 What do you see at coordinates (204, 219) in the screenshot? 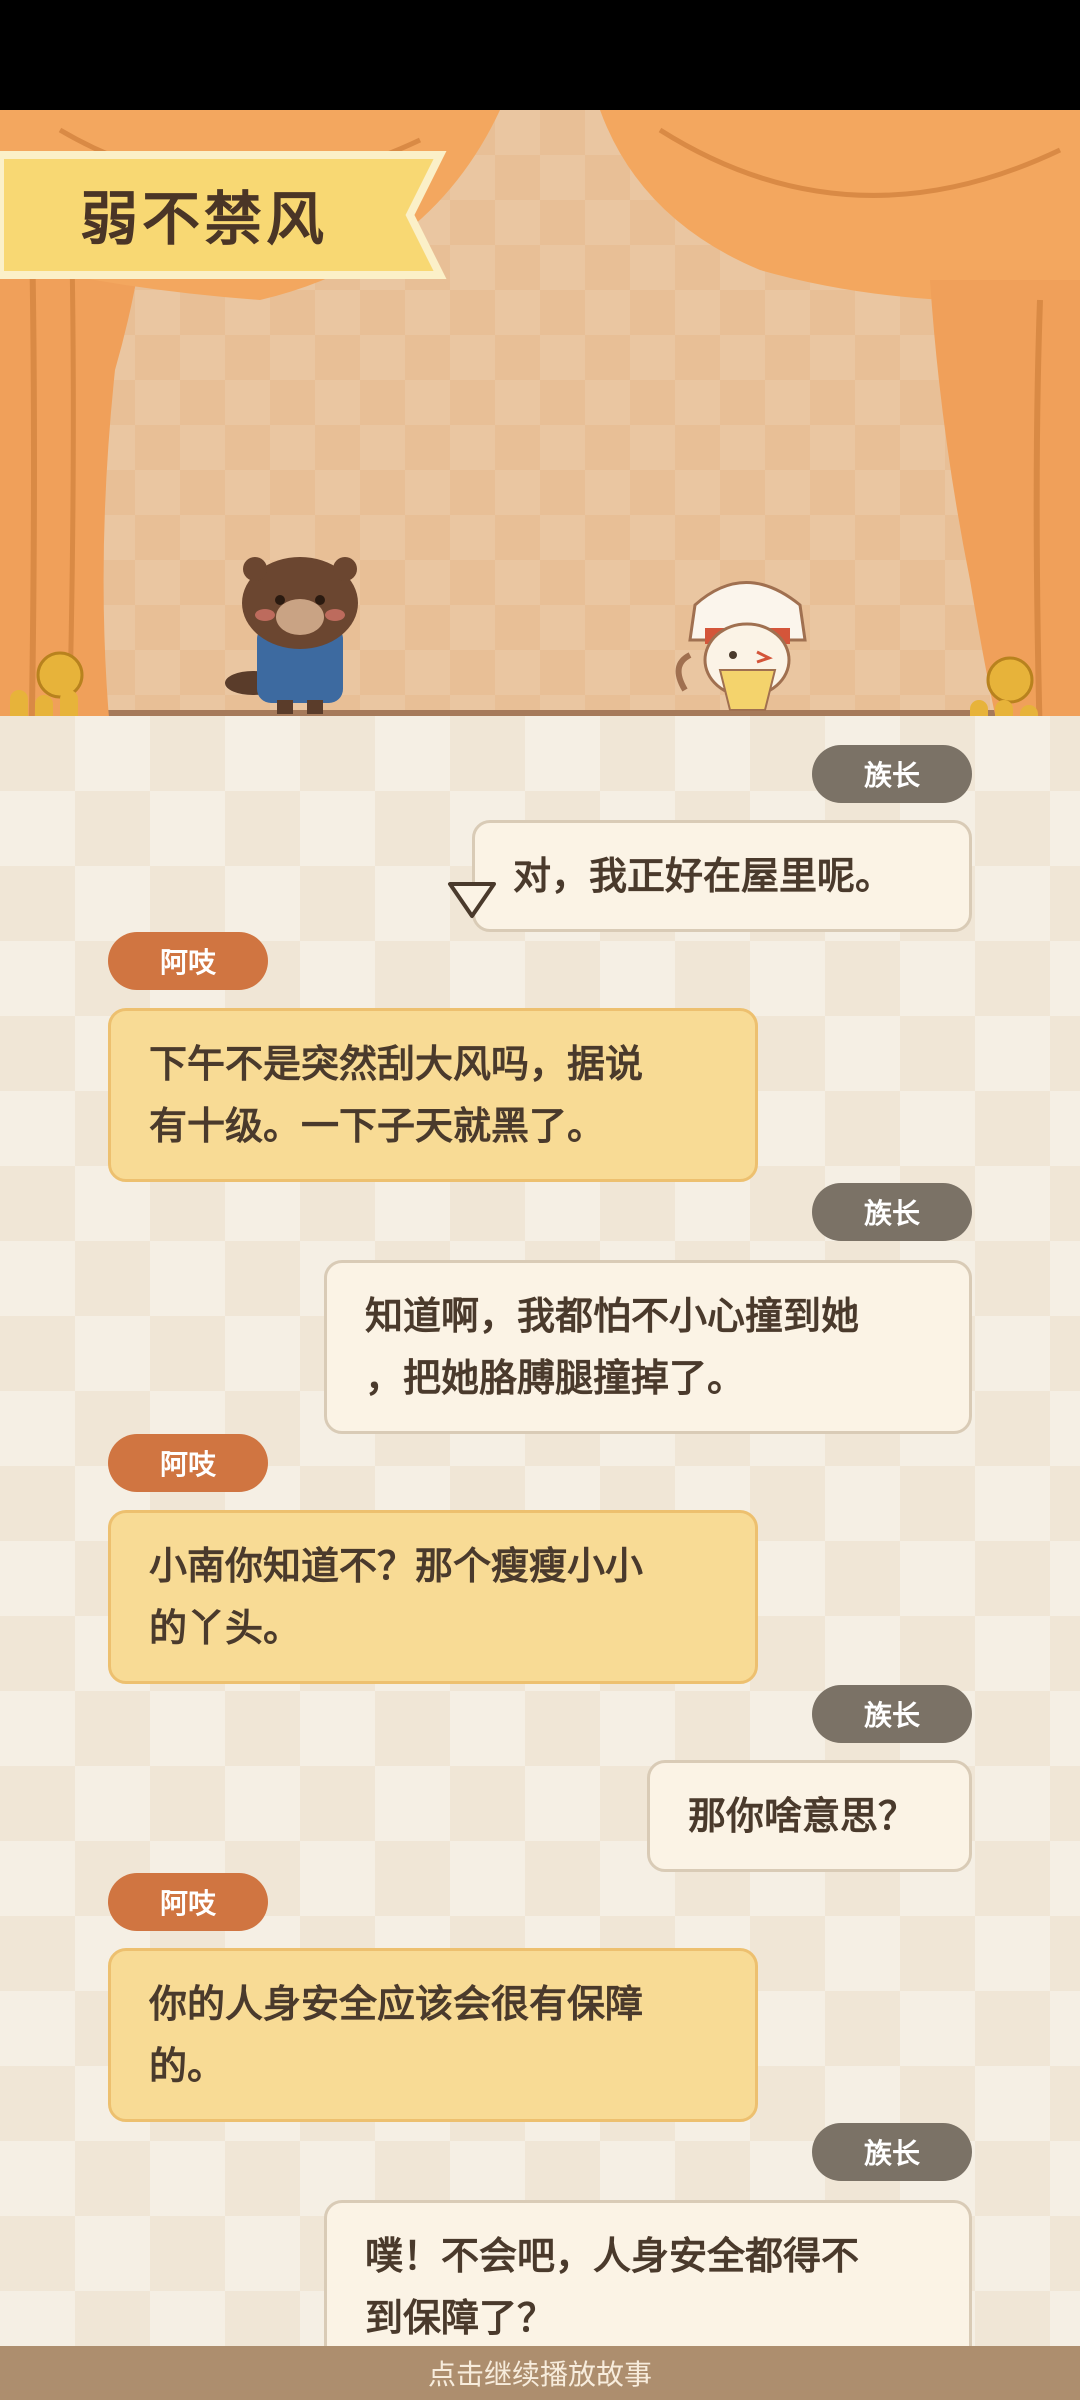
I see `story-title: 弱不禁风` at bounding box center [204, 219].